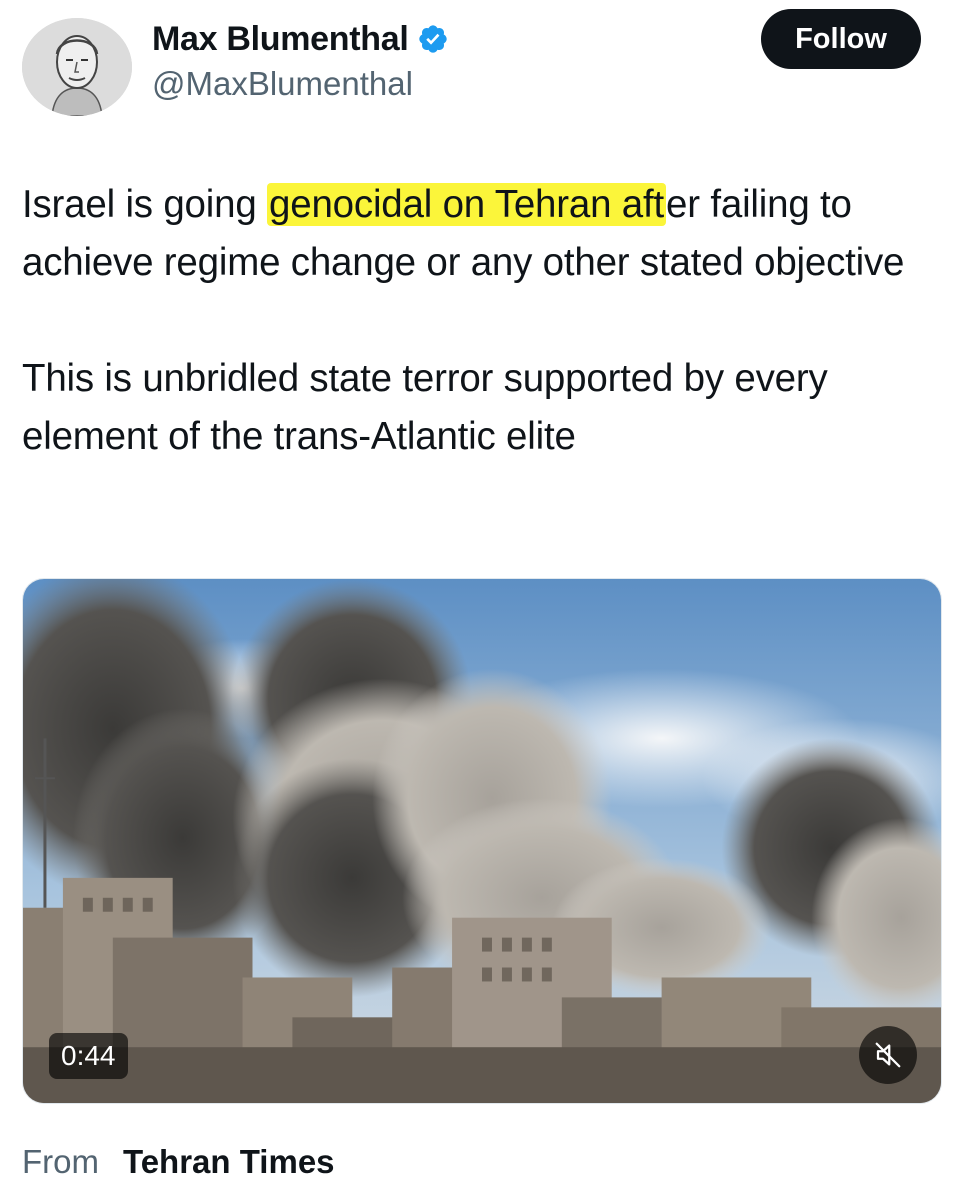 The width and height of the screenshot is (964, 1200). I want to click on tweet-text-segment: Israel is going, so click(145, 204).